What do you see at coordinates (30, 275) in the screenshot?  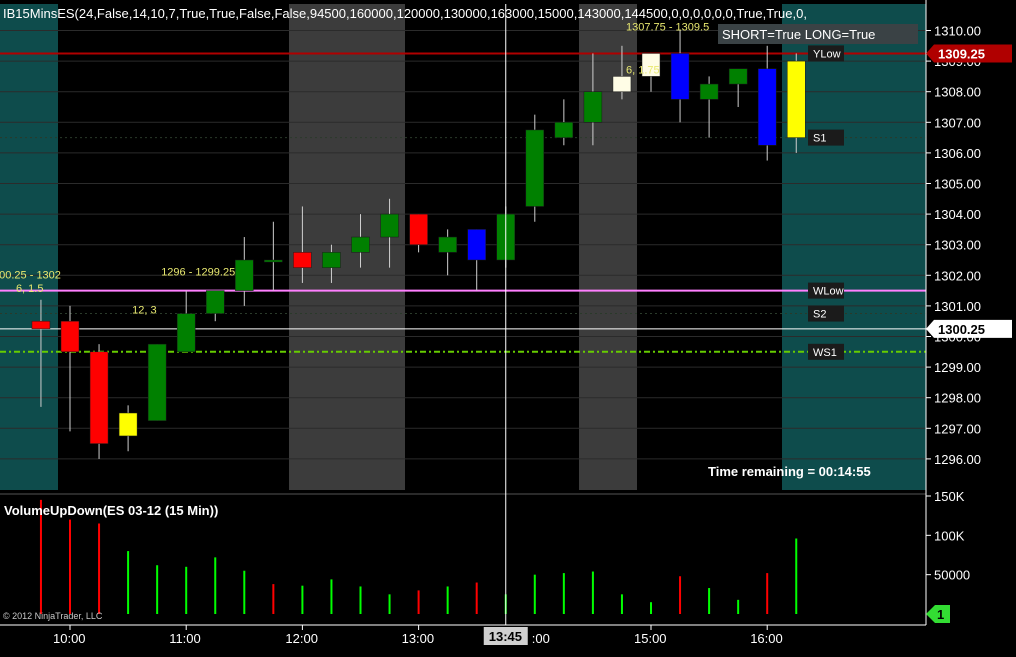 I see `range-annotation: 1300.25 - 1302` at bounding box center [30, 275].